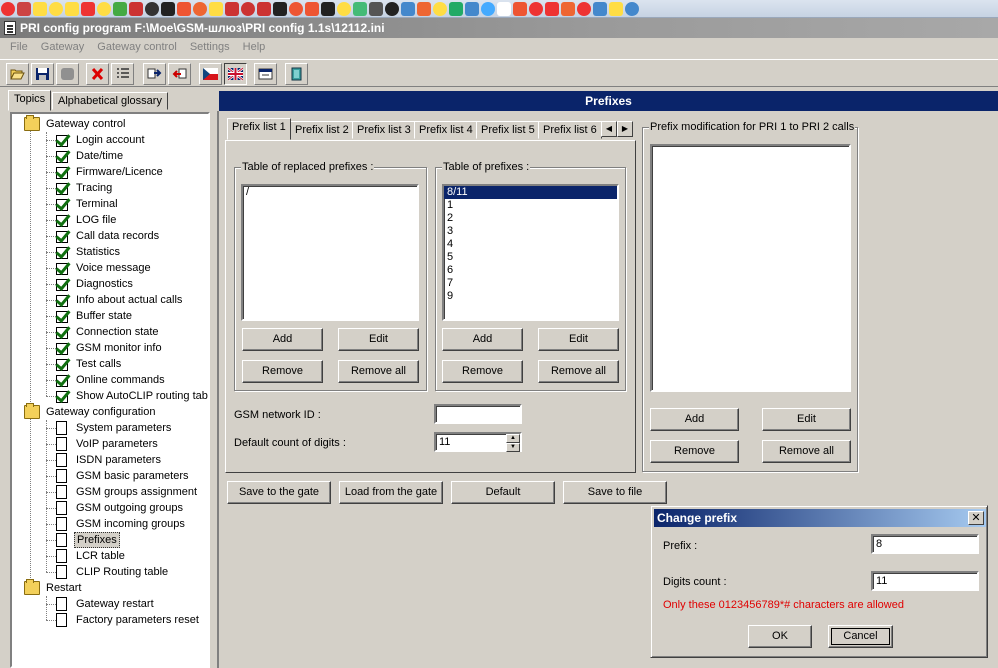  What do you see at coordinates (17, 74) in the screenshot?
I see `open-button` at bounding box center [17, 74].